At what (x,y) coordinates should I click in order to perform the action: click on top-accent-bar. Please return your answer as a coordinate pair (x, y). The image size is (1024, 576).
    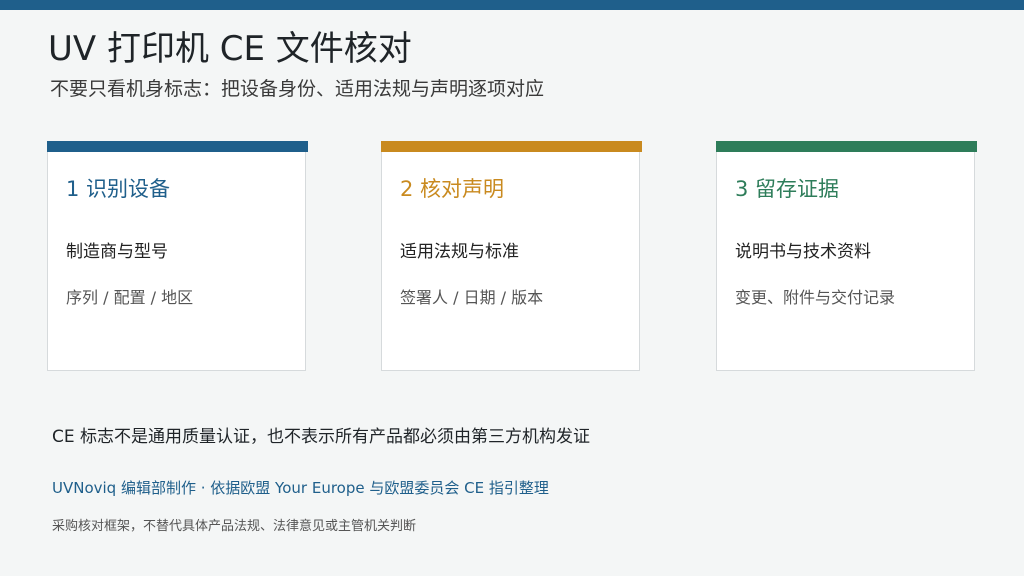
    Looking at the image, I should click on (512, 5).